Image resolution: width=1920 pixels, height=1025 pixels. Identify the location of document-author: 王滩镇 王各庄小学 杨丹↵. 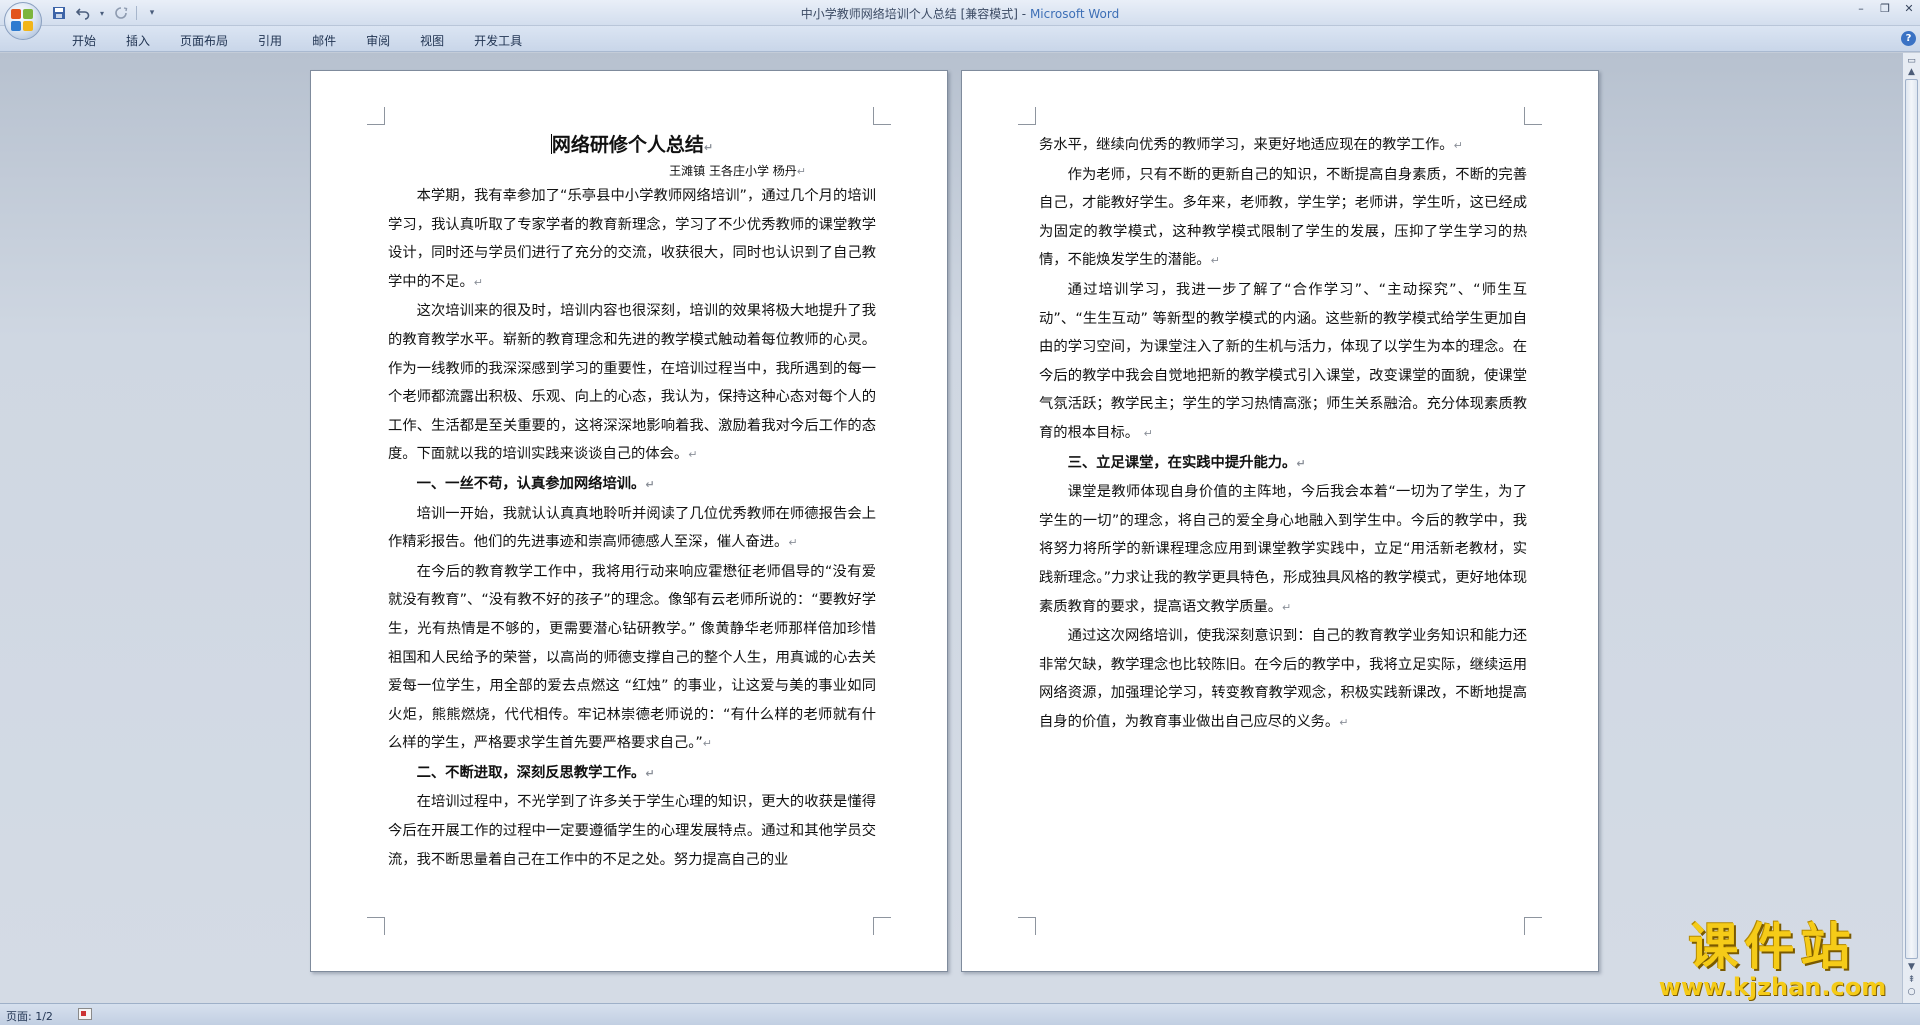
(632, 171).